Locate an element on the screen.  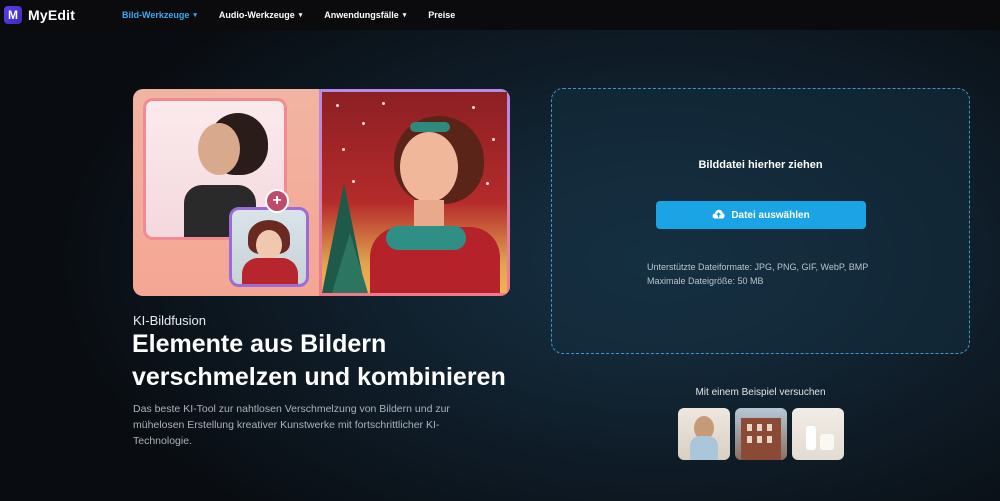
nav-pricing: Preise is located at coordinates (441, 15).